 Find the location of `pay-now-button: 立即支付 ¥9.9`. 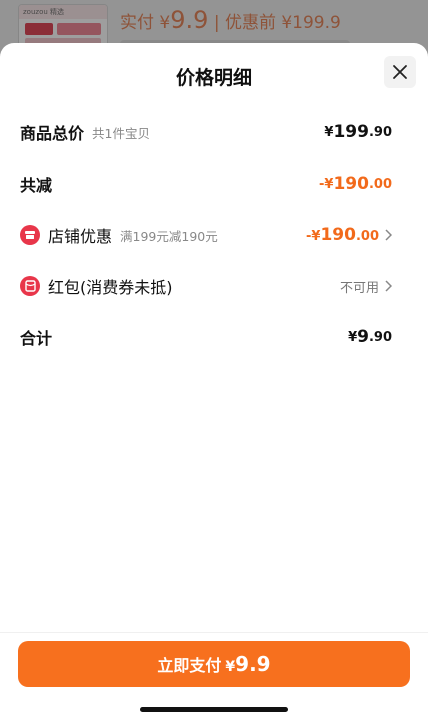

pay-now-button: 立即支付 ¥9.9 is located at coordinates (214, 664).